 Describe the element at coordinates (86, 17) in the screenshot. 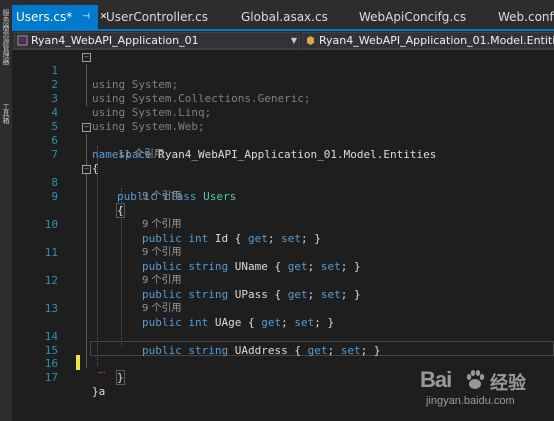

I see `pin-icon: ⊣` at that location.